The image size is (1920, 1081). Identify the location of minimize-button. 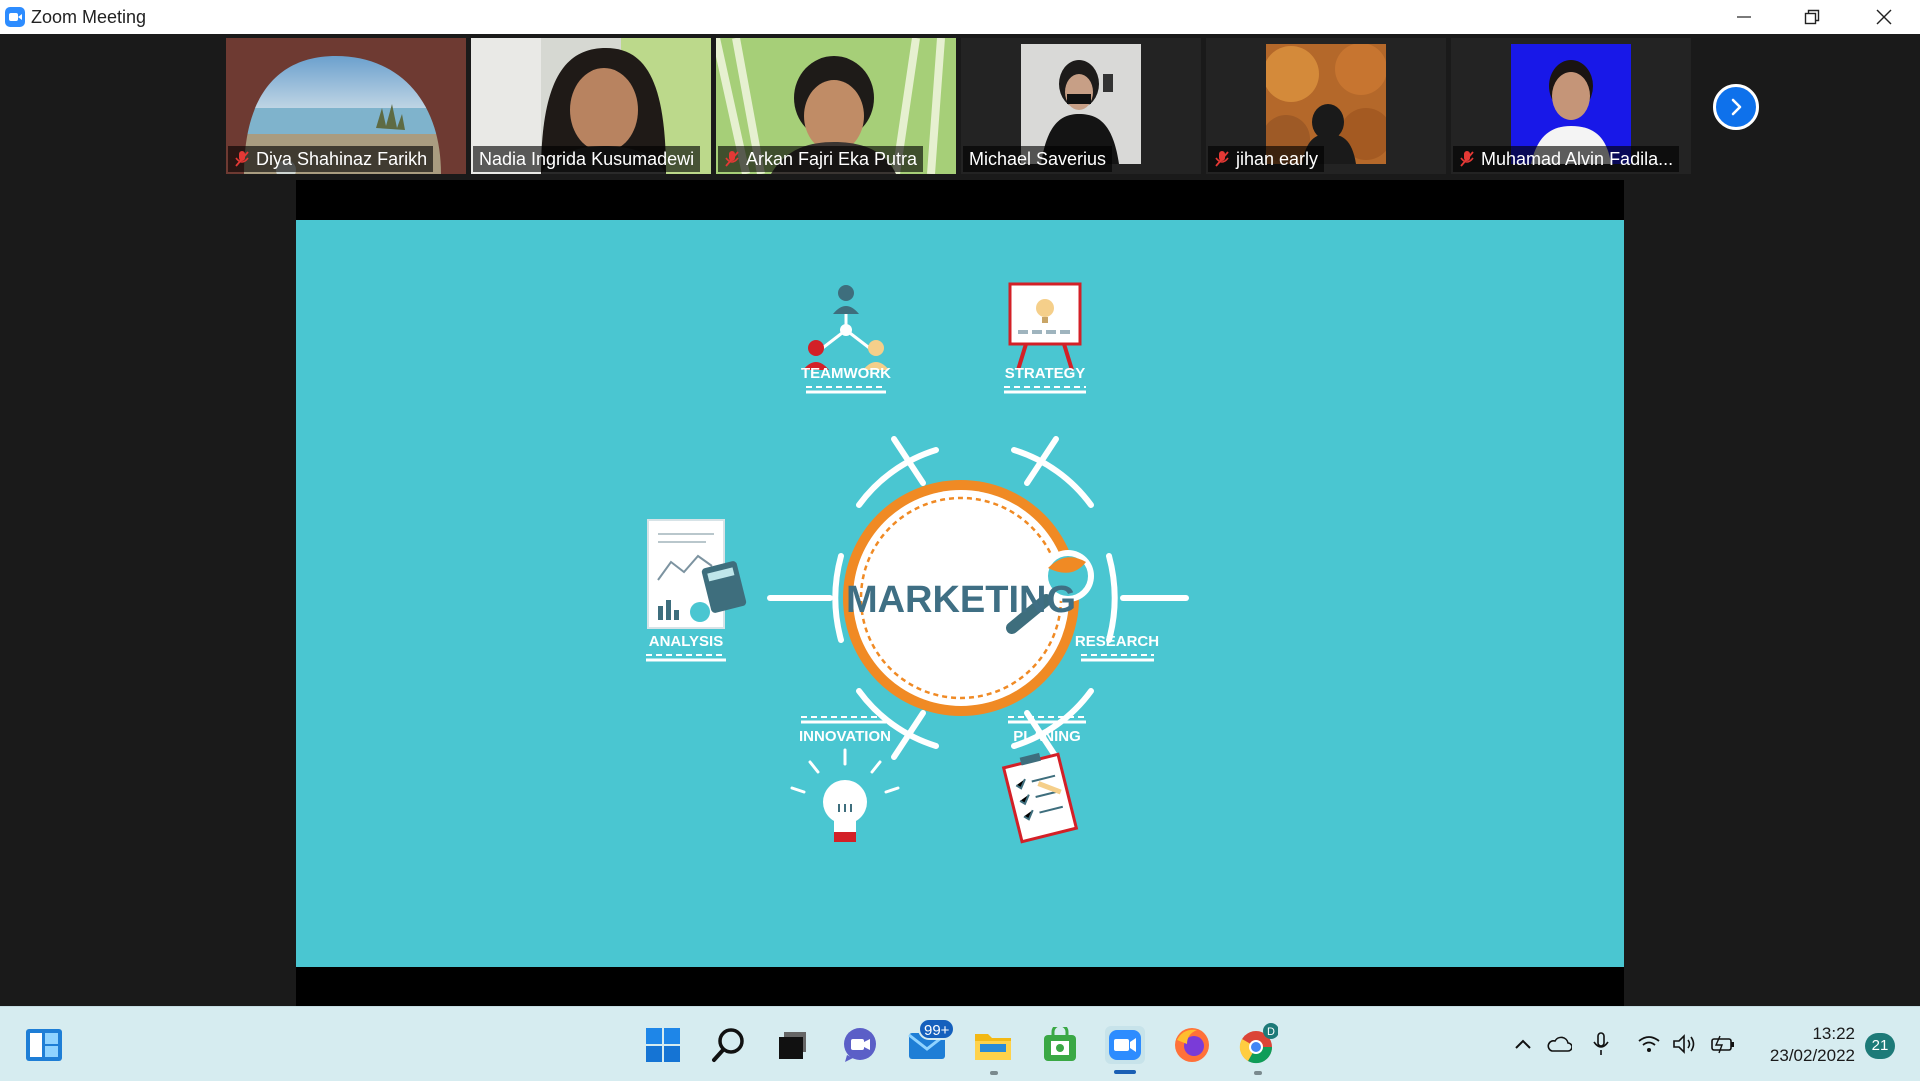
(1744, 17).